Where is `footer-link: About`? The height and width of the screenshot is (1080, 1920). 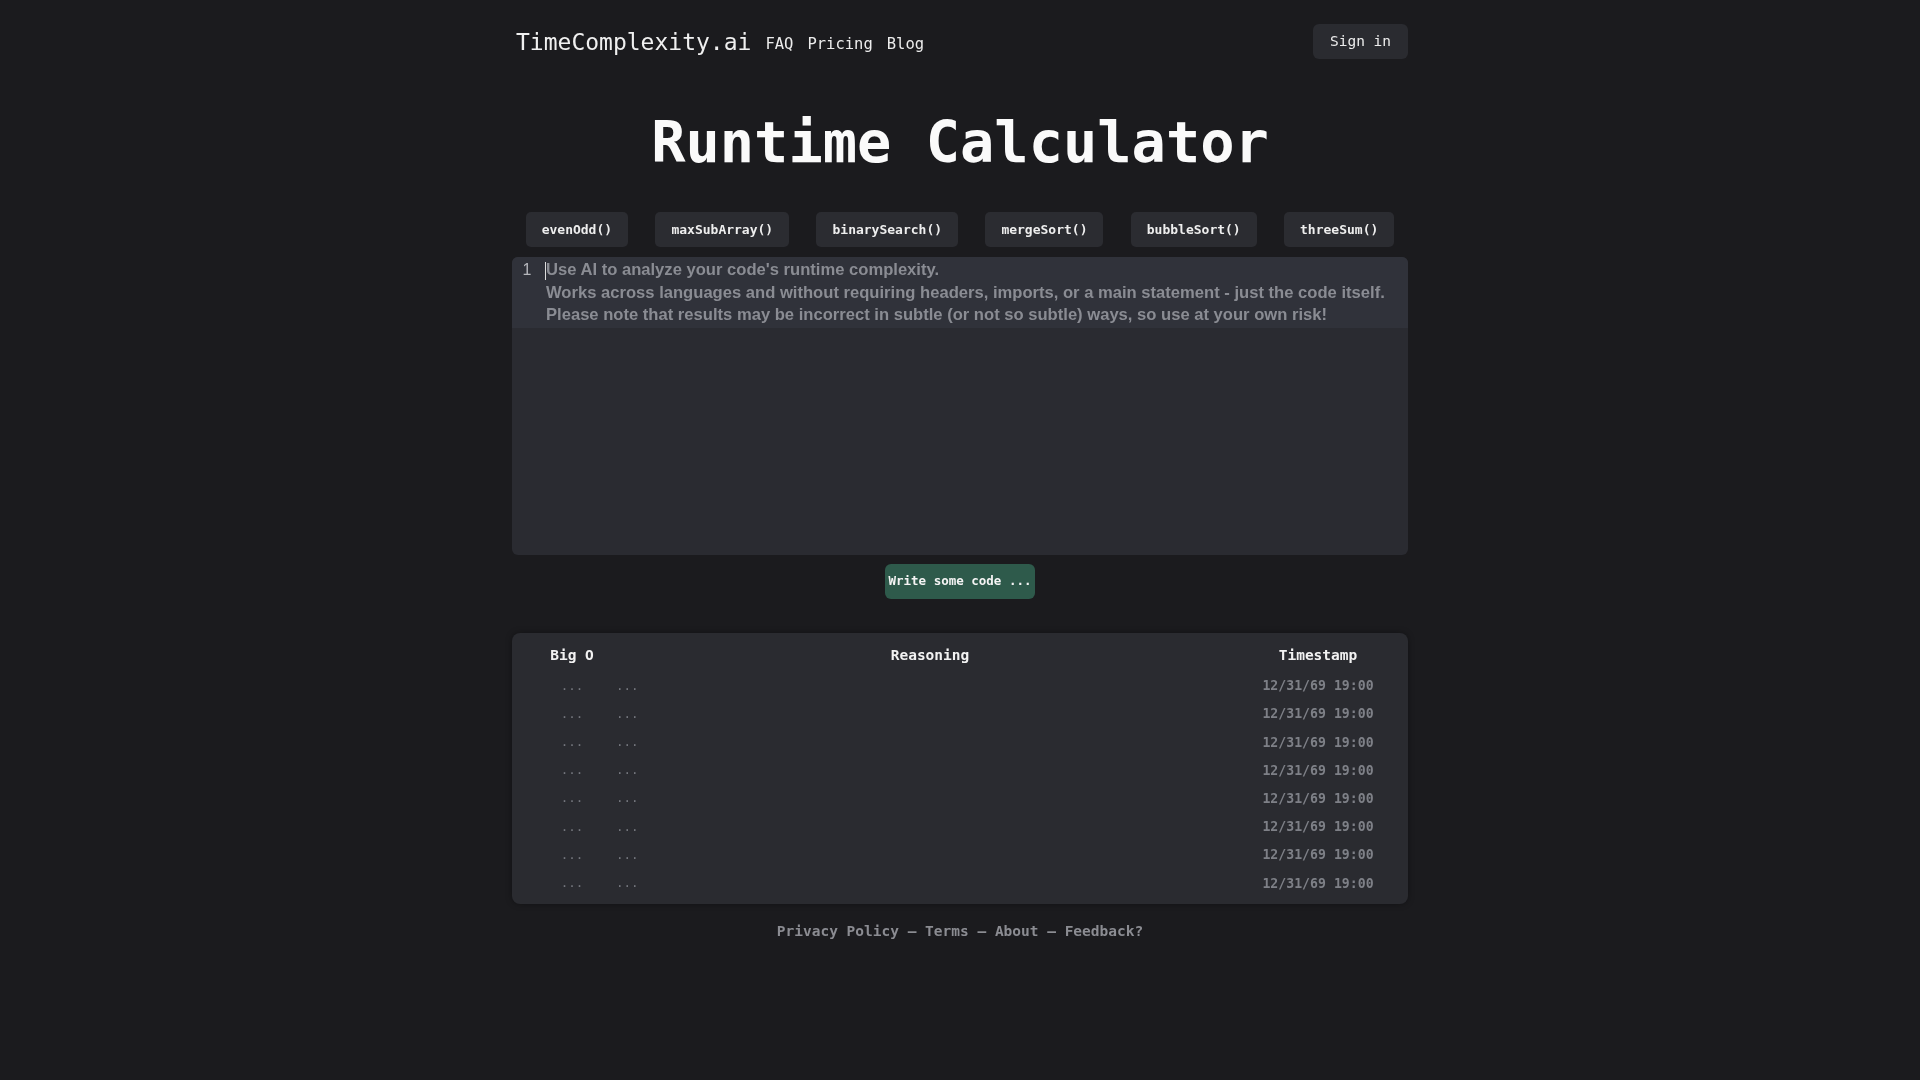
footer-link: About is located at coordinates (1016, 930).